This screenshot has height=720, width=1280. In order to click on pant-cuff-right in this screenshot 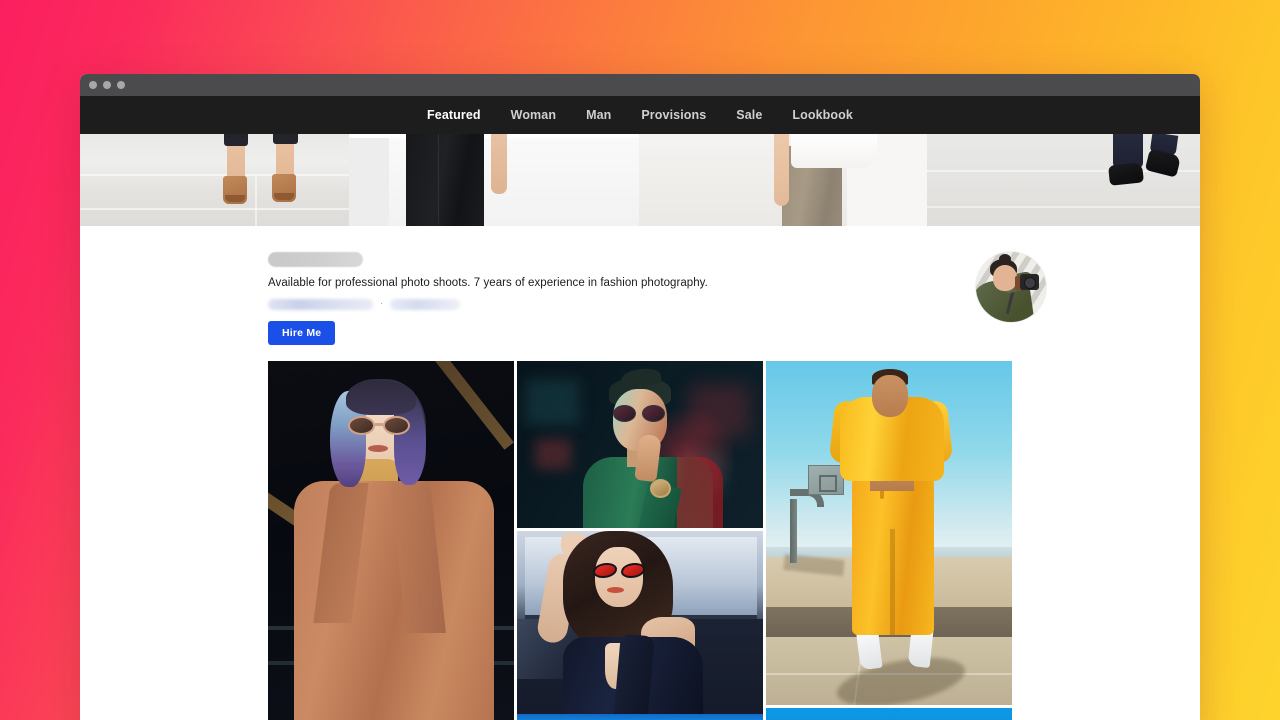, I will do `click(285, 139)`.